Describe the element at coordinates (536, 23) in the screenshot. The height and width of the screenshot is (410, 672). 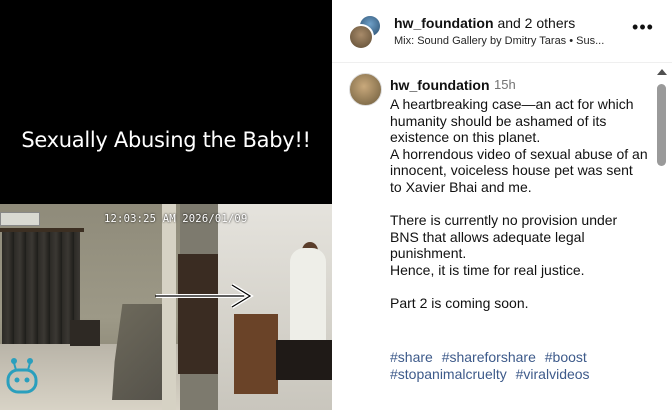
I see `collaborators-link: and 2 others` at that location.